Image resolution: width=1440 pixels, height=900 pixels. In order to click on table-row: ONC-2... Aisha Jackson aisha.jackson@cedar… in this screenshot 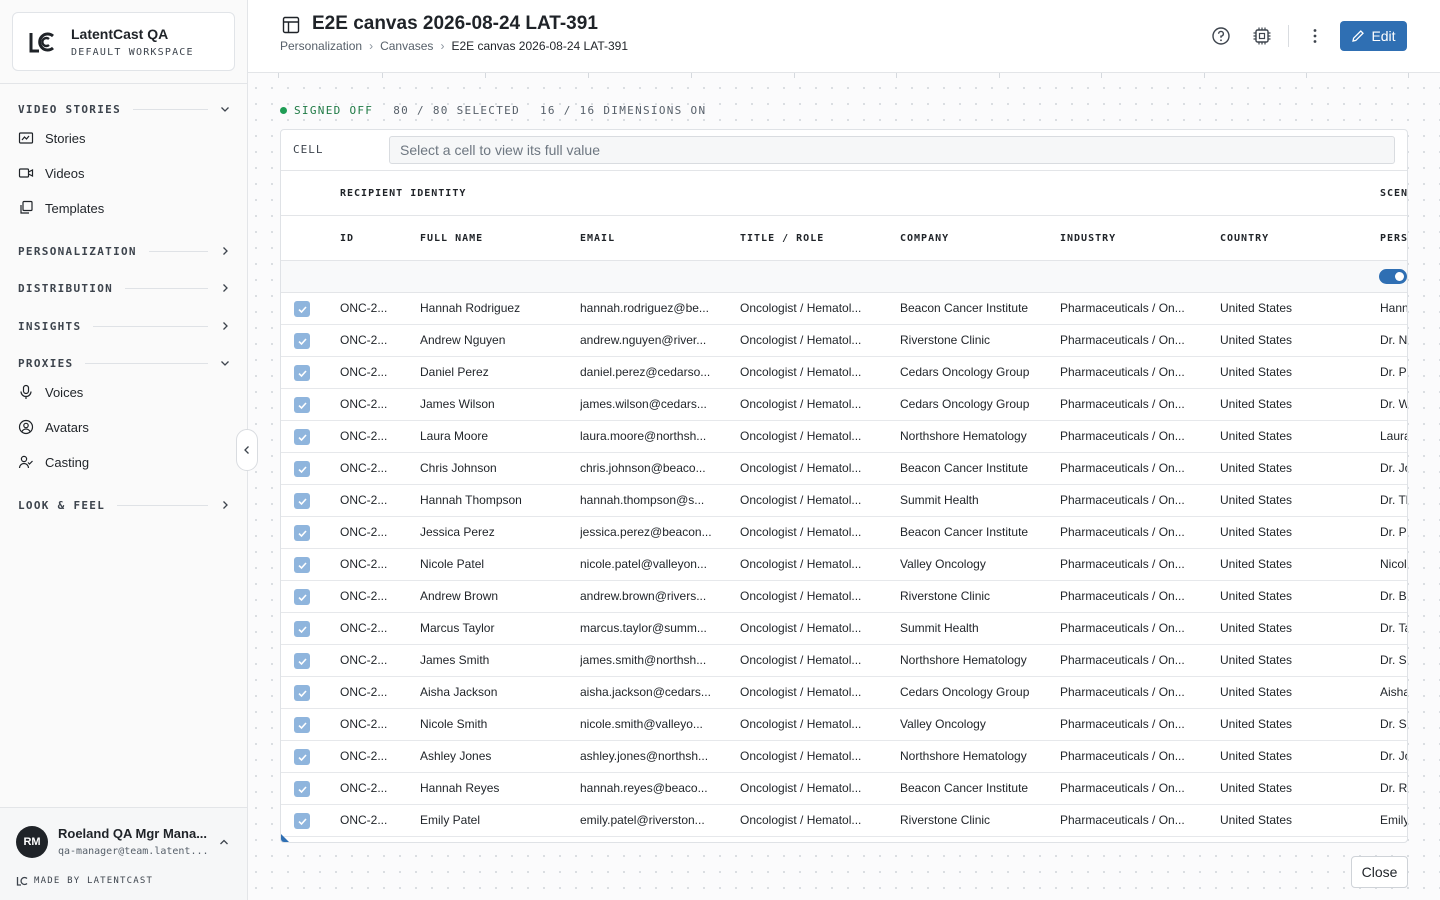, I will do `click(844, 693)`.